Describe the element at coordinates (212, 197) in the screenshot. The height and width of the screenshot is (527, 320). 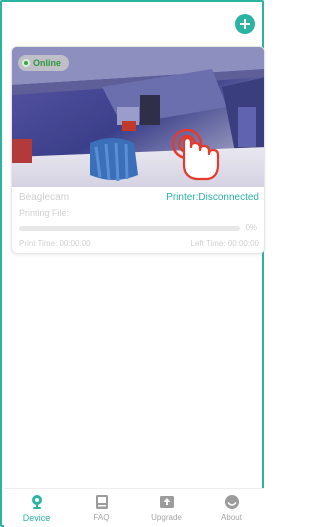
I see `printer-status: Printer:Disconnected` at that location.